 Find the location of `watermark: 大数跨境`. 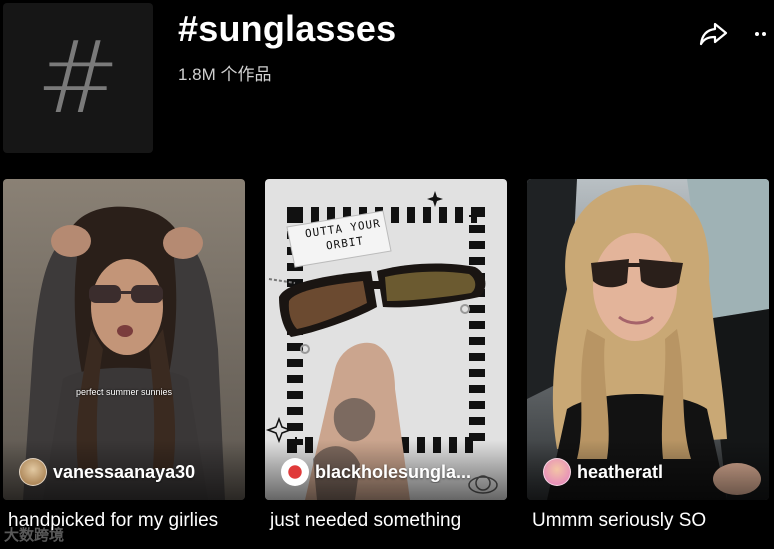

watermark: 大数跨境 is located at coordinates (34, 535).